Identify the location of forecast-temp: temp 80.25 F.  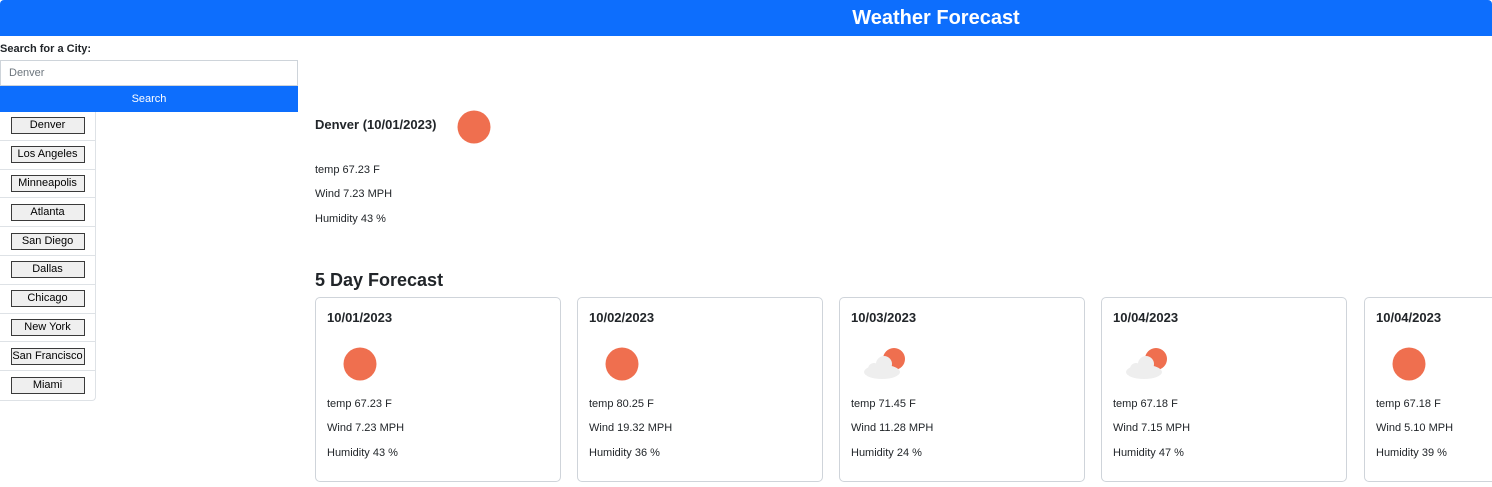
(621, 404).